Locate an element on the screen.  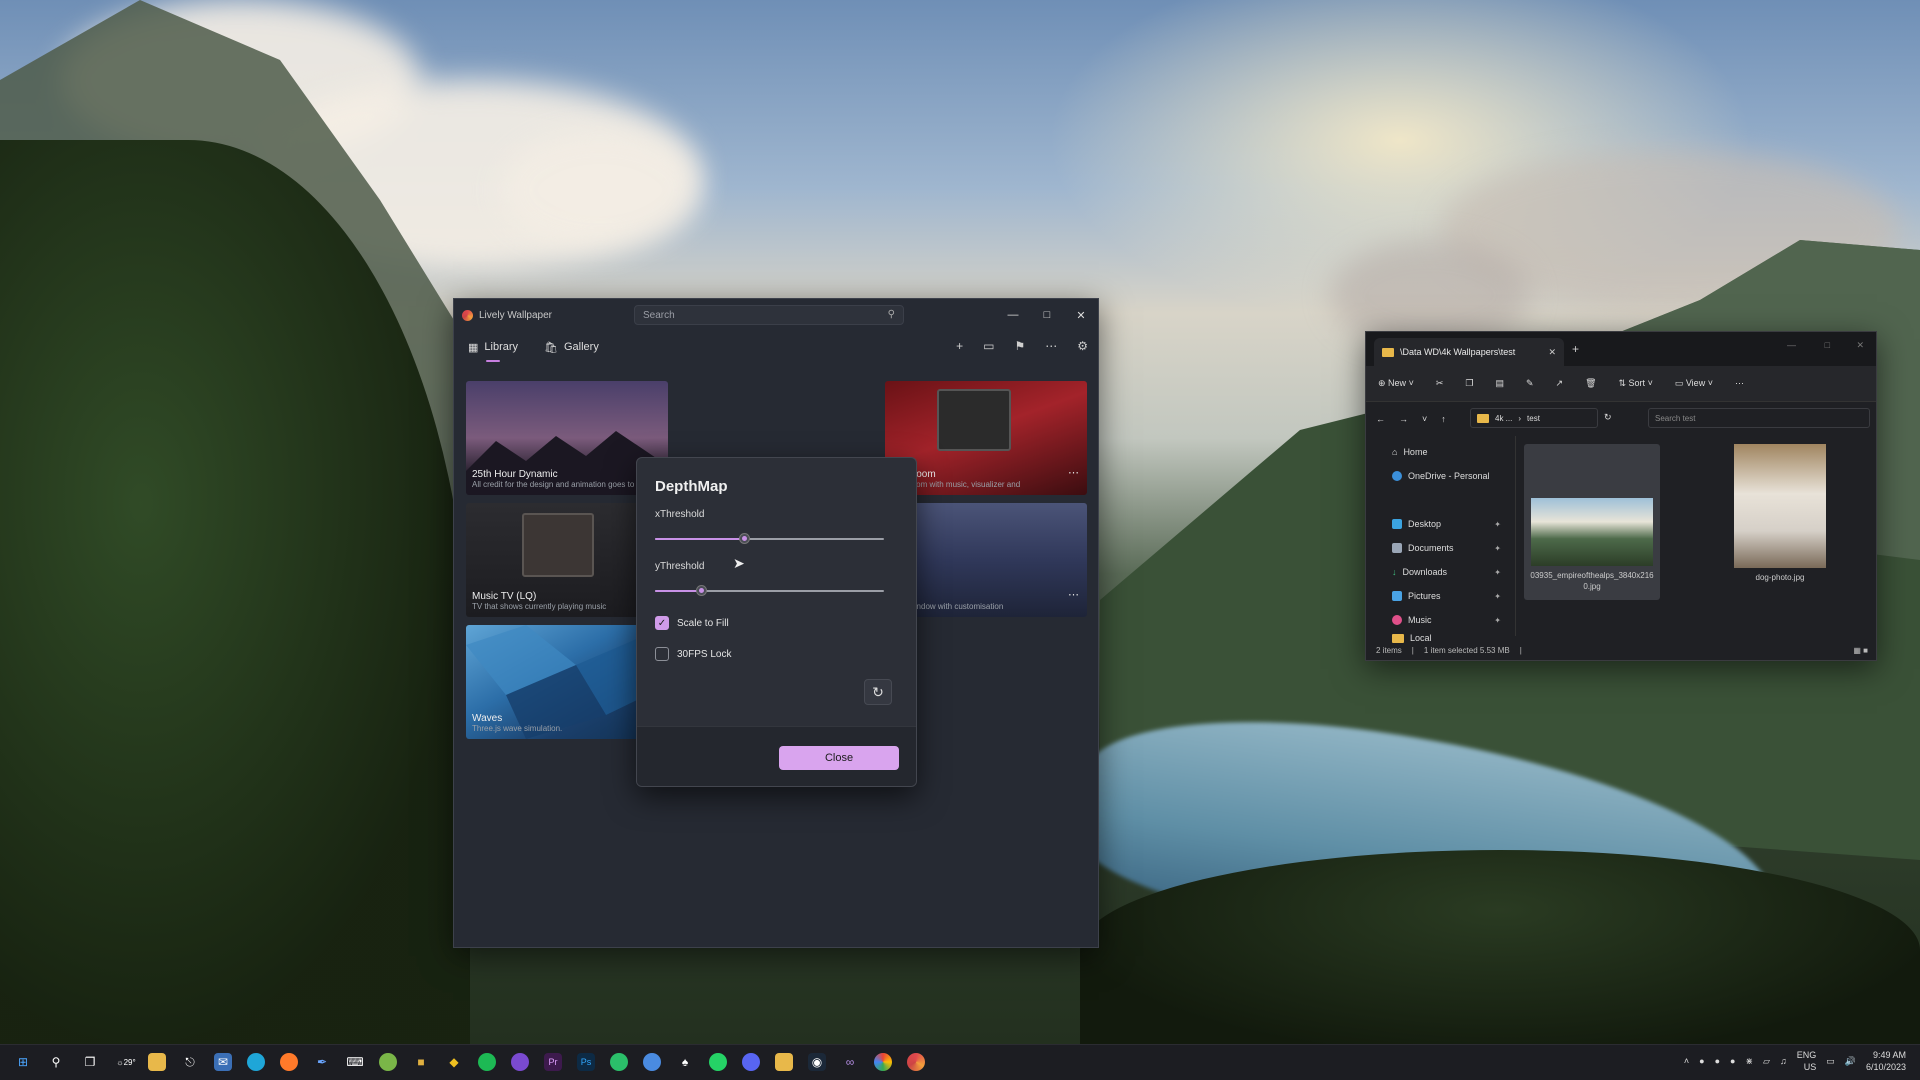
new-tab-button: + is located at coordinates (1575, 349).